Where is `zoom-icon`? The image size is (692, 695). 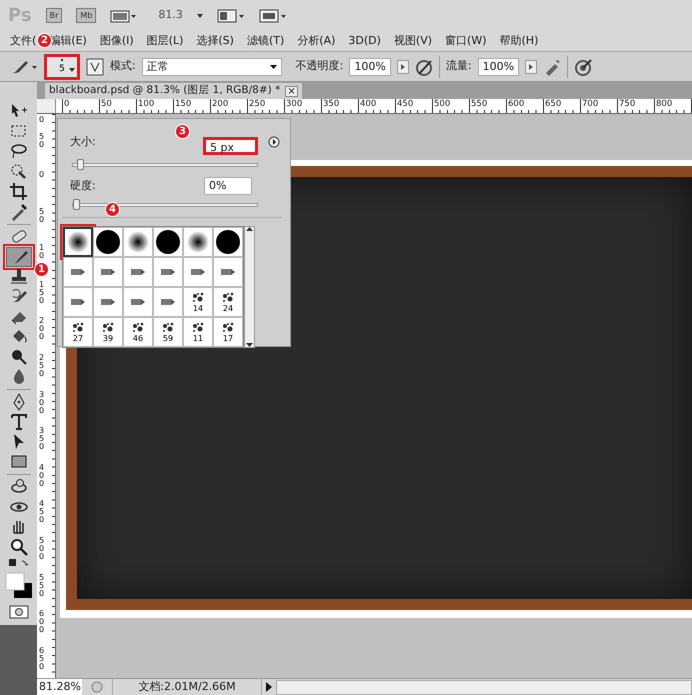 zoom-icon is located at coordinates (18, 547).